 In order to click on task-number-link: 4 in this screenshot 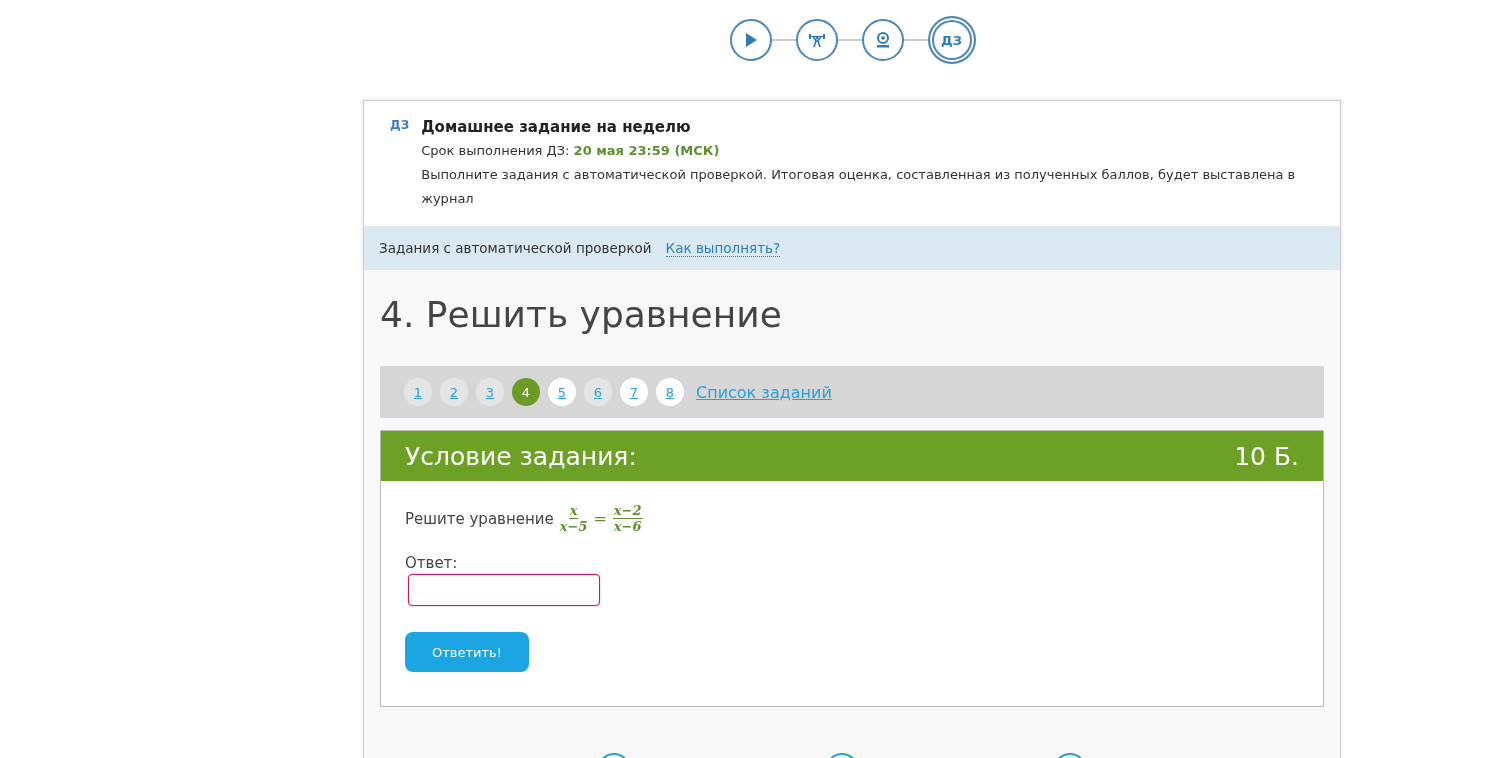, I will do `click(526, 392)`.